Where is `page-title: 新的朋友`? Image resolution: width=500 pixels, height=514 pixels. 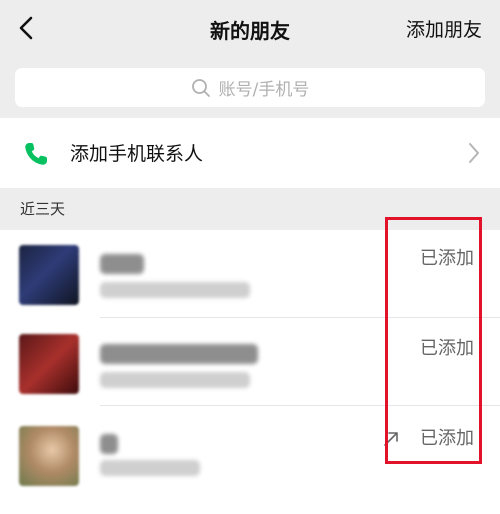 page-title: 新的朋友 is located at coordinates (250, 30).